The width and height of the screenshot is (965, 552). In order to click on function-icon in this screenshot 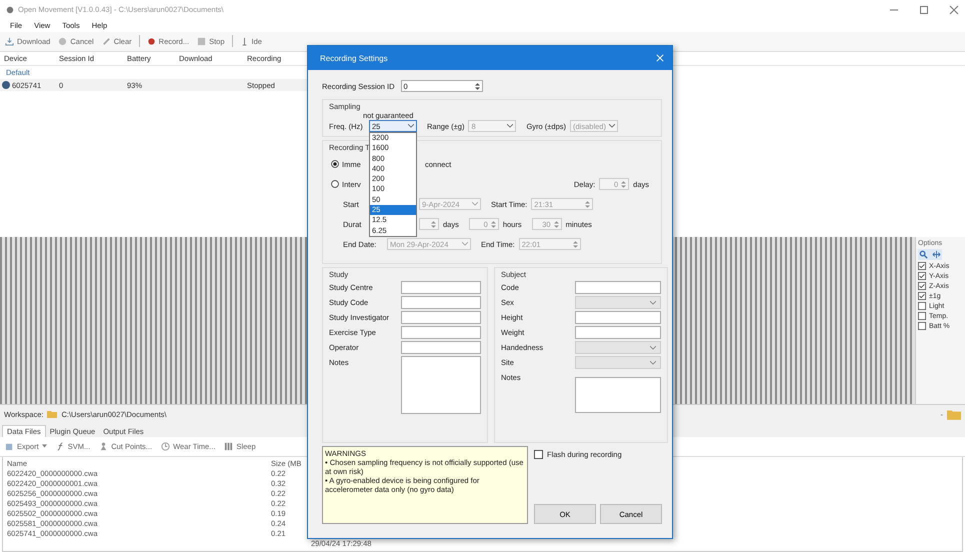, I will do `click(60, 446)`.